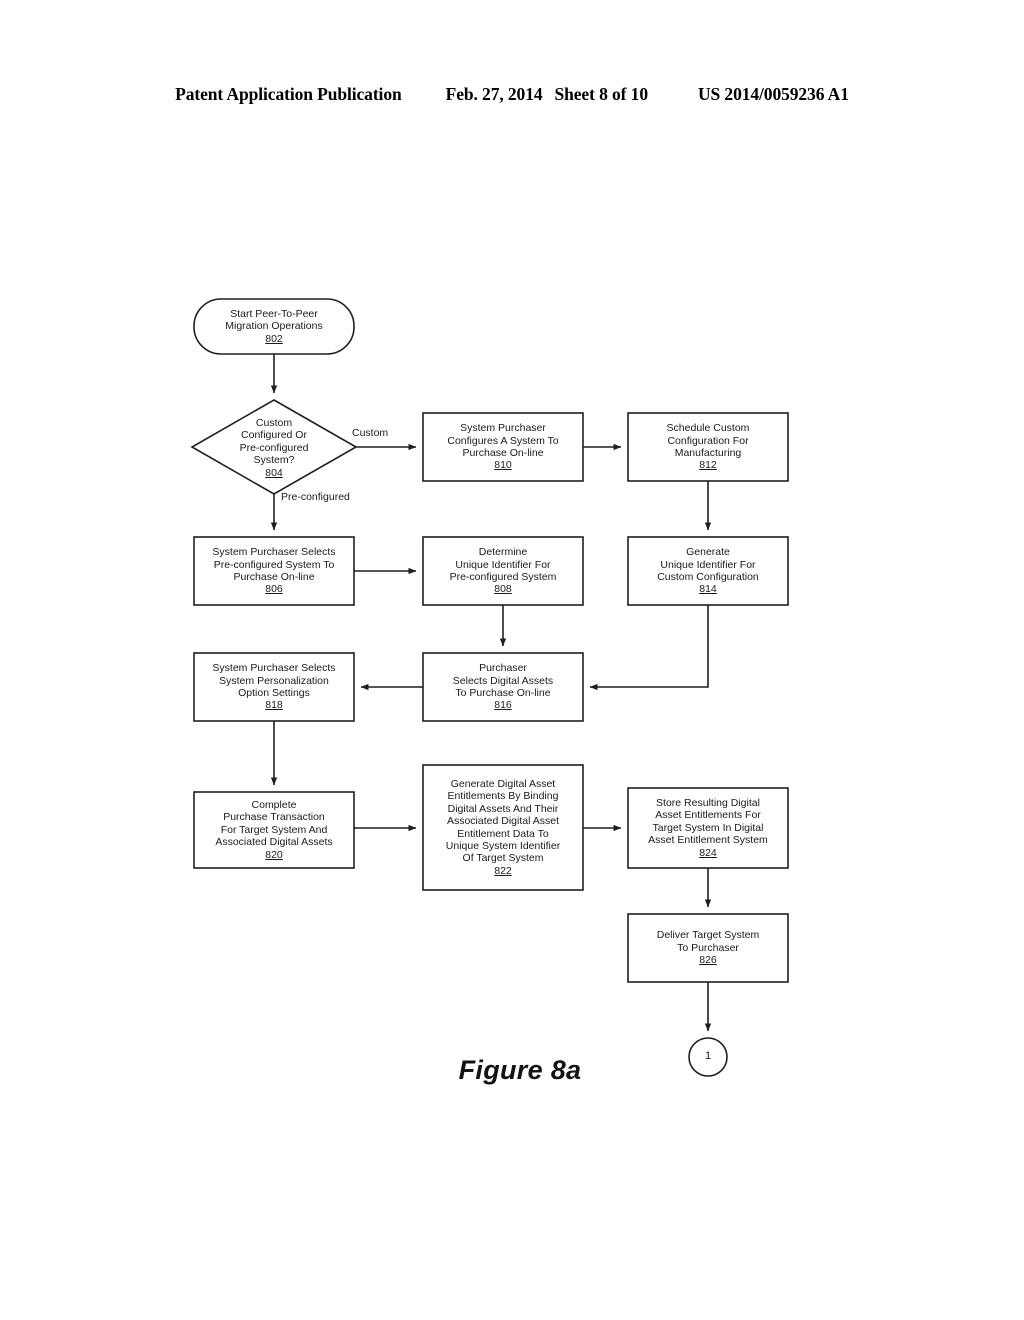 Image resolution: width=1024 pixels, height=1320 pixels. I want to click on edge-label-preconfigured: Pre-configured, so click(315, 497).